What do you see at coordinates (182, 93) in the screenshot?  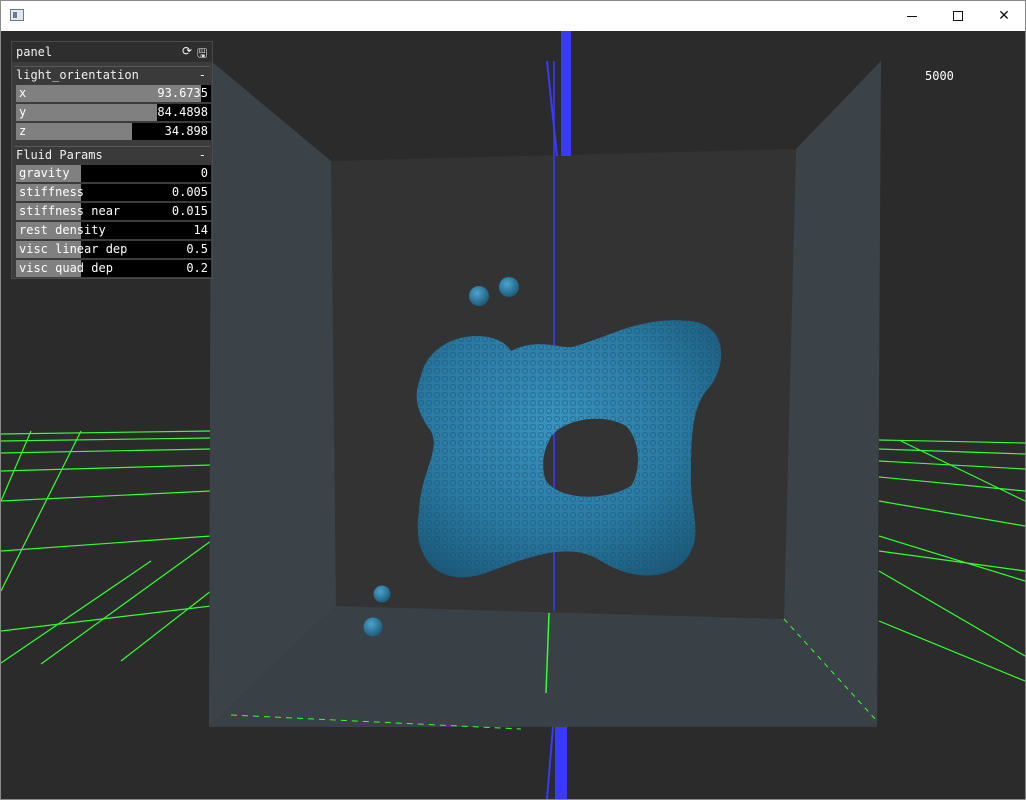 I see `slider-value: 93.6735` at bounding box center [182, 93].